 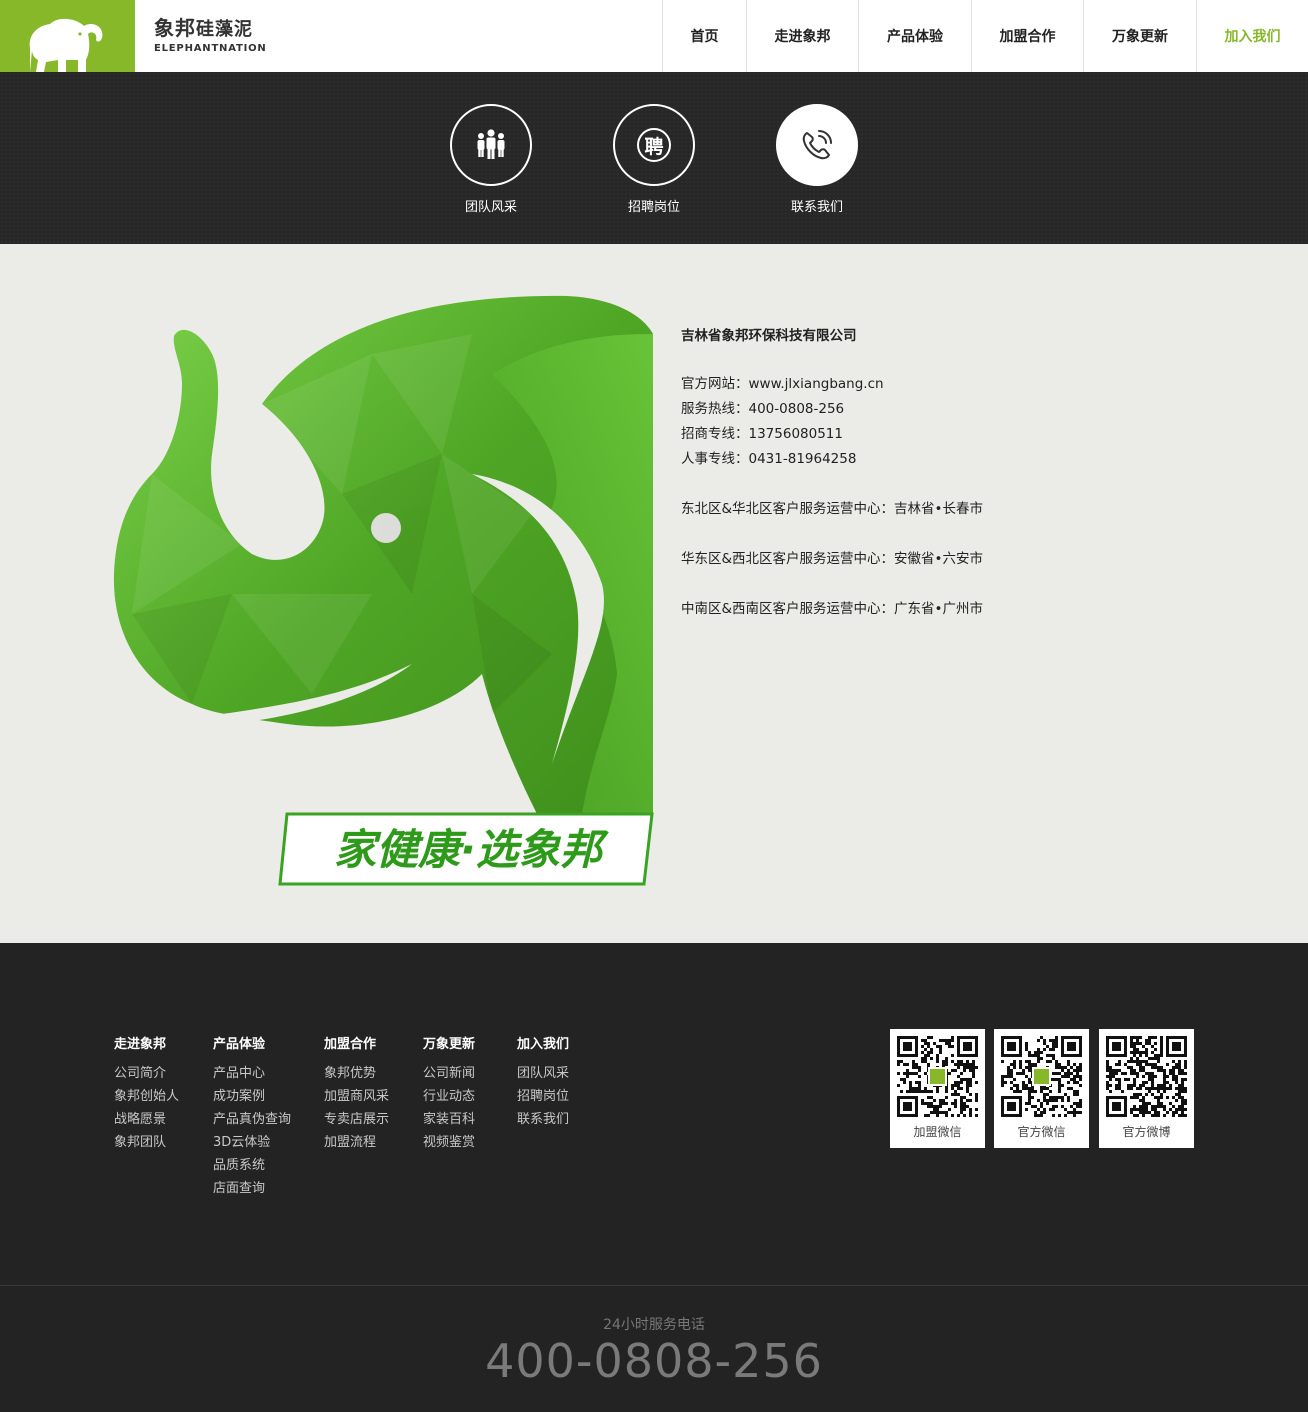 I want to click on subnav-team: 团队风采, so click(x=491, y=159).